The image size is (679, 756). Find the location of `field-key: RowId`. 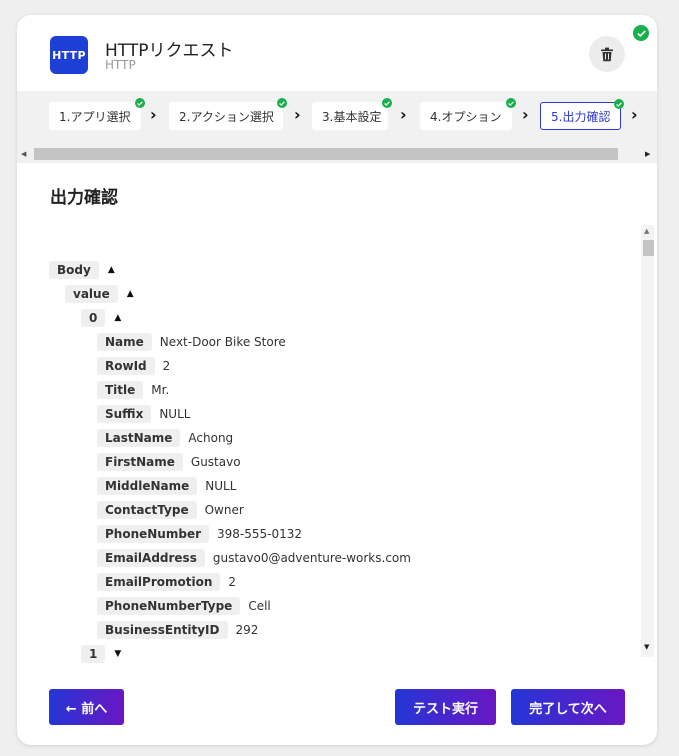

field-key: RowId is located at coordinates (126, 366).